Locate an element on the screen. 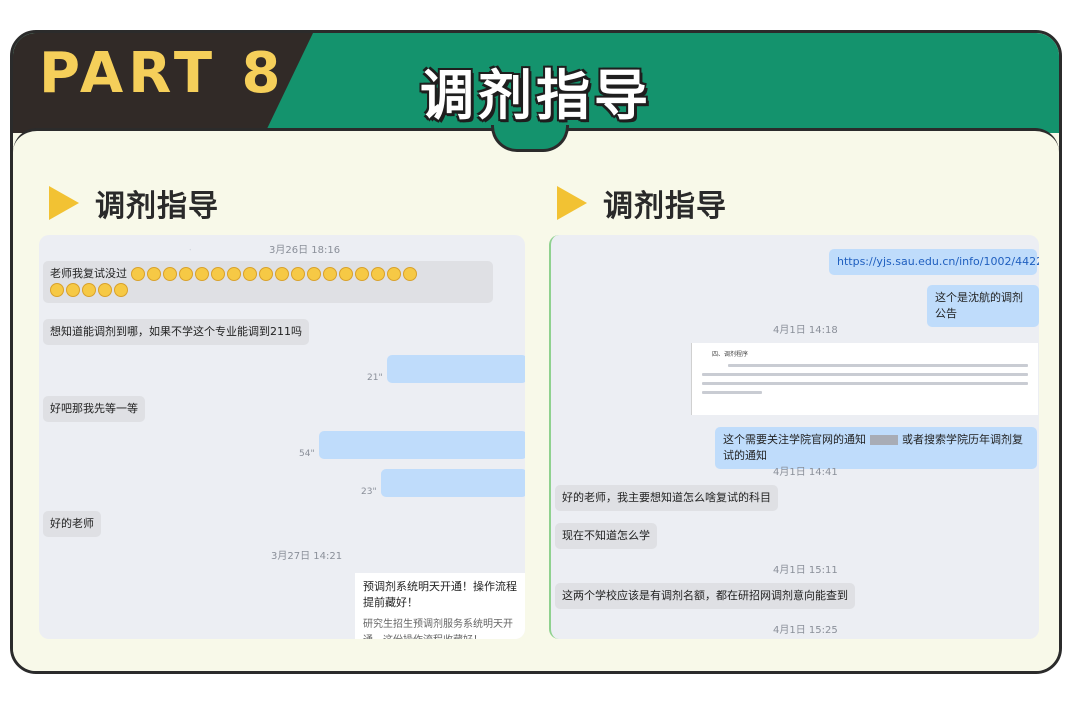 Image resolution: width=1080 pixels, height=708 pixels. article-subtitle: 研究生招生预调剂服务系统明天开通，这份操作流程收藏好！ is located at coordinates (438, 629).